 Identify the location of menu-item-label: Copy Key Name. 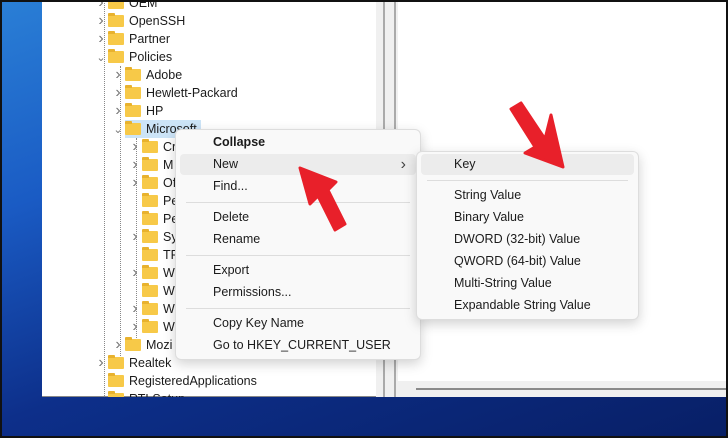
(259, 323).